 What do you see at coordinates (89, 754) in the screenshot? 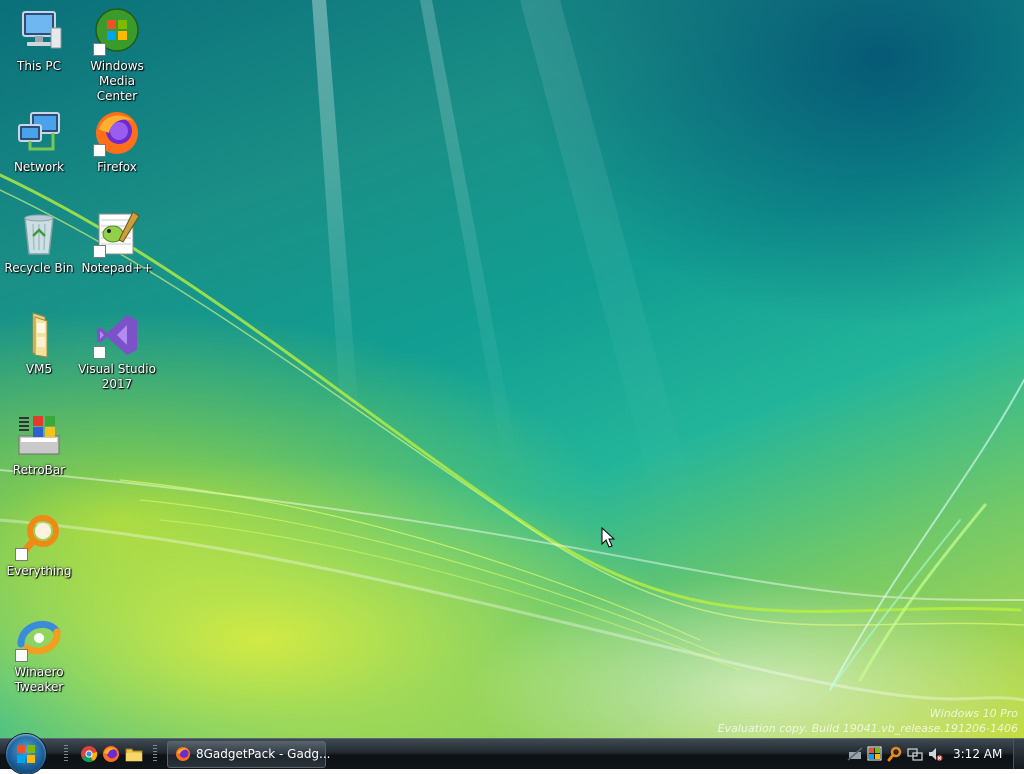
I see `chrome-icon` at bounding box center [89, 754].